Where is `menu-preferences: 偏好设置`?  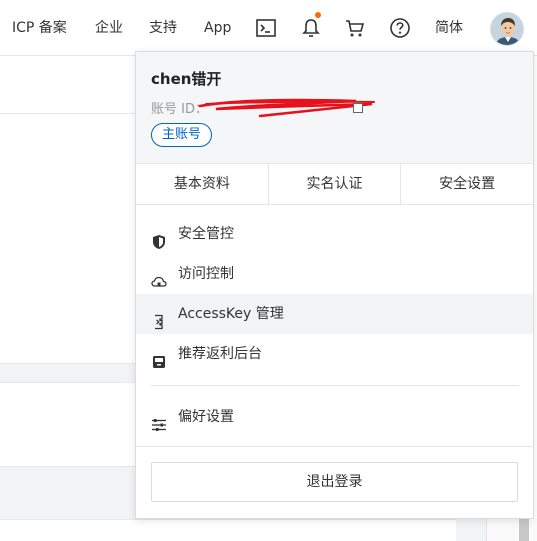
menu-preferences: 偏好设置 is located at coordinates (334, 417).